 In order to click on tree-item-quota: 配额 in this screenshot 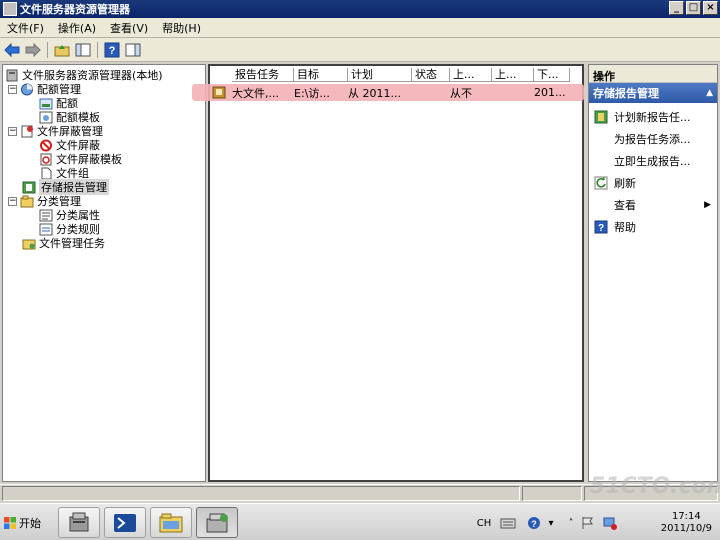, I will do `click(58, 103)`.